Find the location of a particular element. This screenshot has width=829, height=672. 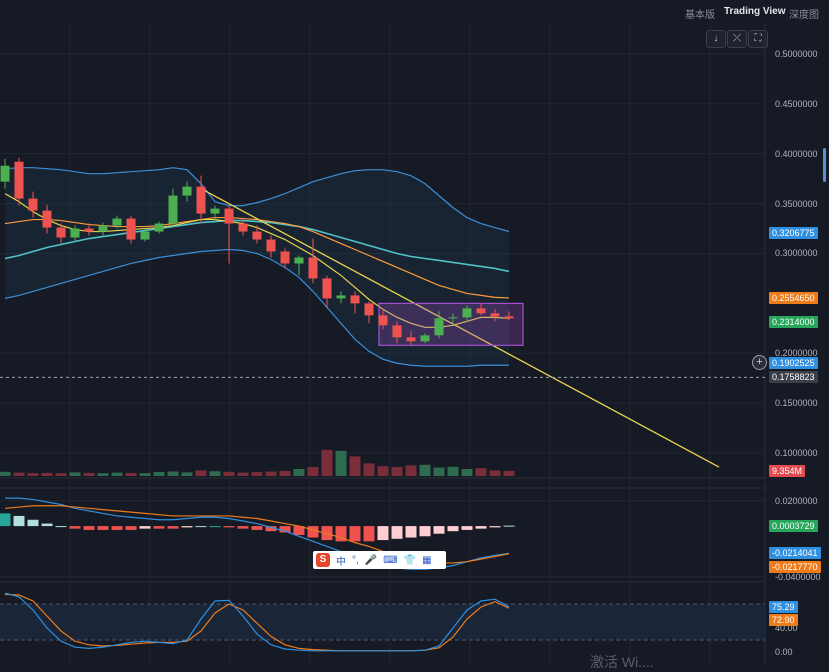

price-axis-label: 0.5000000 is located at coordinates (796, 53).